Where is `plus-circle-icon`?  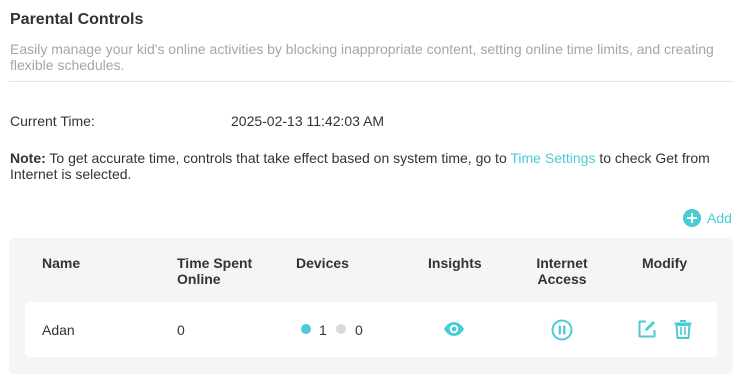 plus-circle-icon is located at coordinates (692, 218).